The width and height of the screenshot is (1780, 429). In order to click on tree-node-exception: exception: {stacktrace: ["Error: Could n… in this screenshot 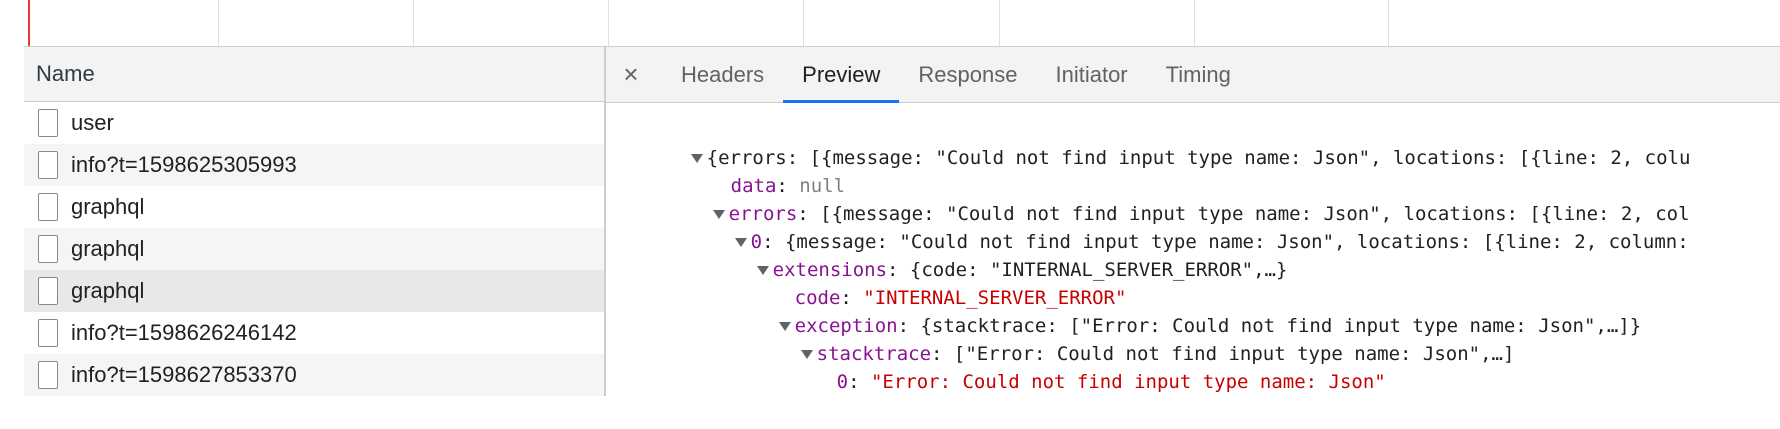, I will do `click(1175, 308)`.